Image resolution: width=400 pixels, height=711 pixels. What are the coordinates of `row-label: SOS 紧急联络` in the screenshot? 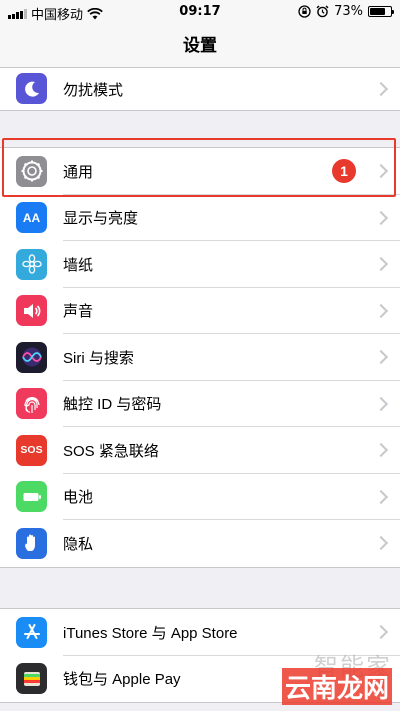 It's located at (111, 451).